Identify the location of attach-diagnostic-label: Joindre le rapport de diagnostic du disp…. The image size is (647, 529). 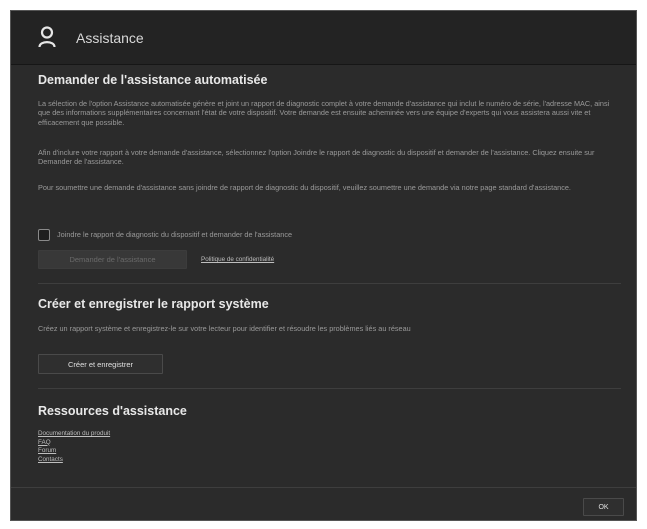
(175, 234).